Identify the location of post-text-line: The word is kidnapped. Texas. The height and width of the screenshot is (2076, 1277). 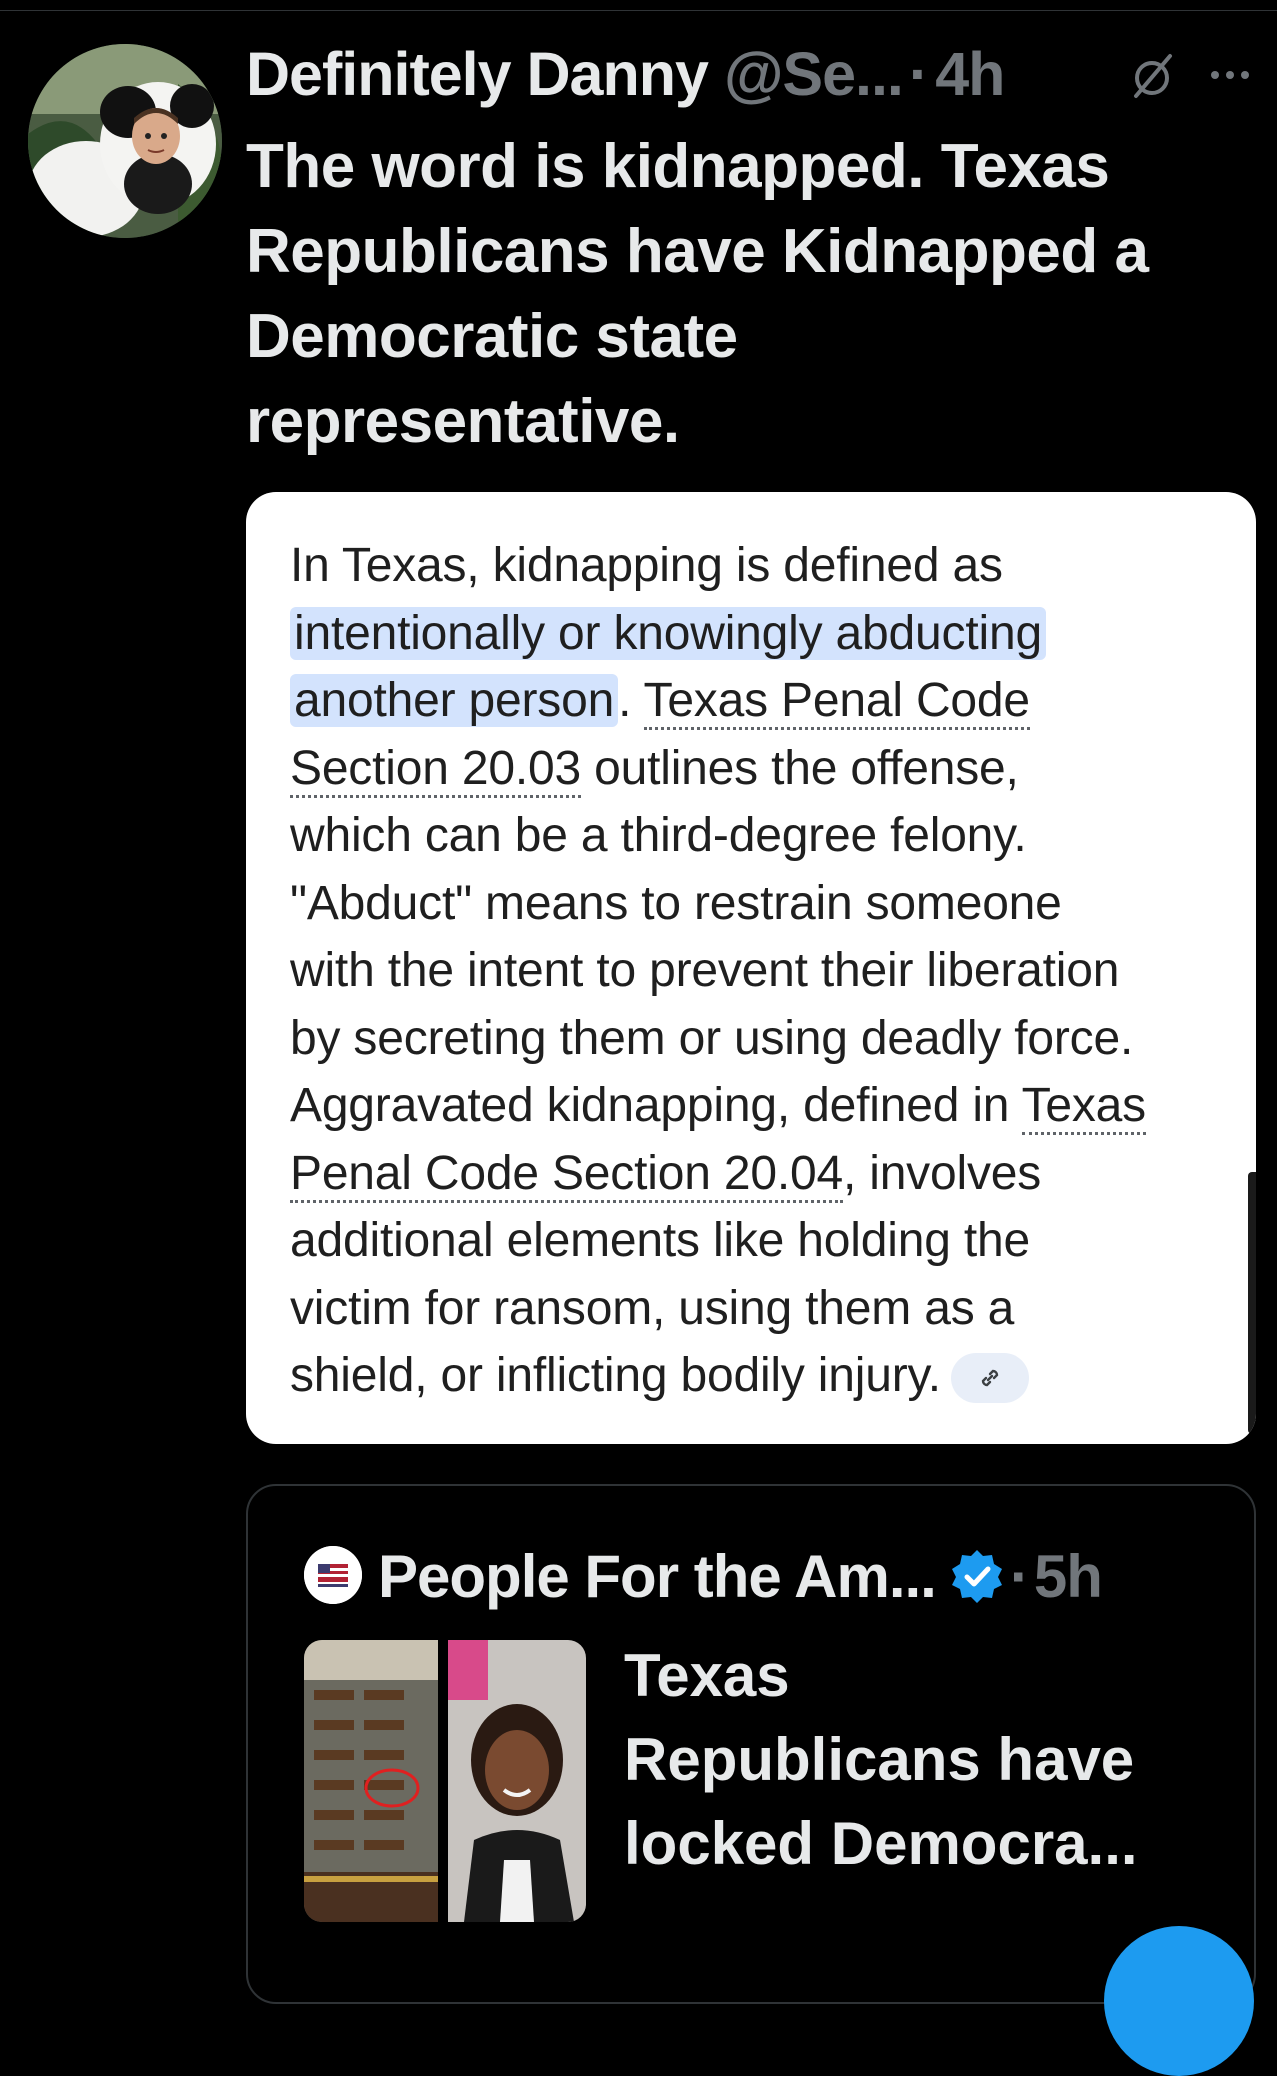
(678, 166).